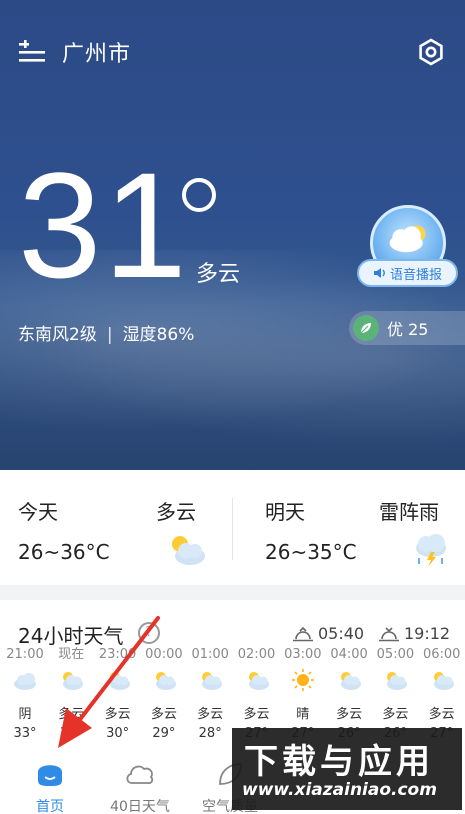 This screenshot has height=814, width=465. I want to click on sunset-icon, so click(389, 633).